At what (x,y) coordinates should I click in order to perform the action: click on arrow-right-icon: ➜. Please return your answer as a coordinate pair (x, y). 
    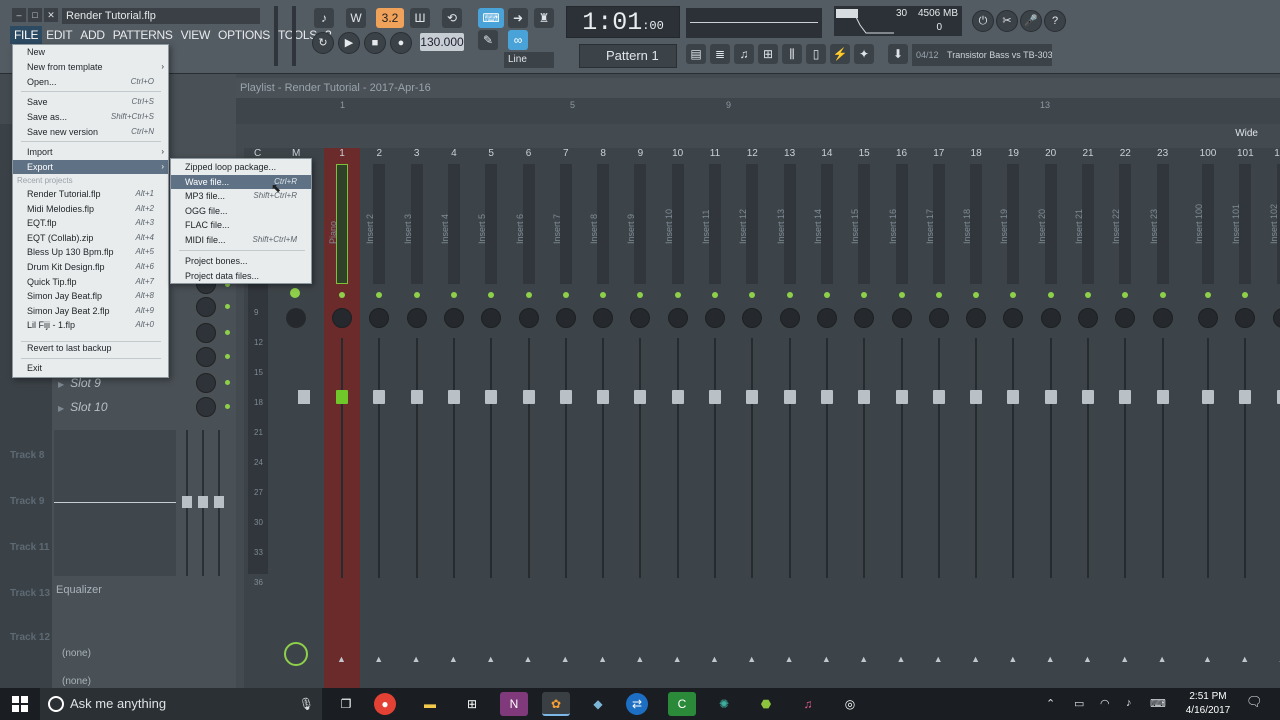
    Looking at the image, I should click on (518, 18).